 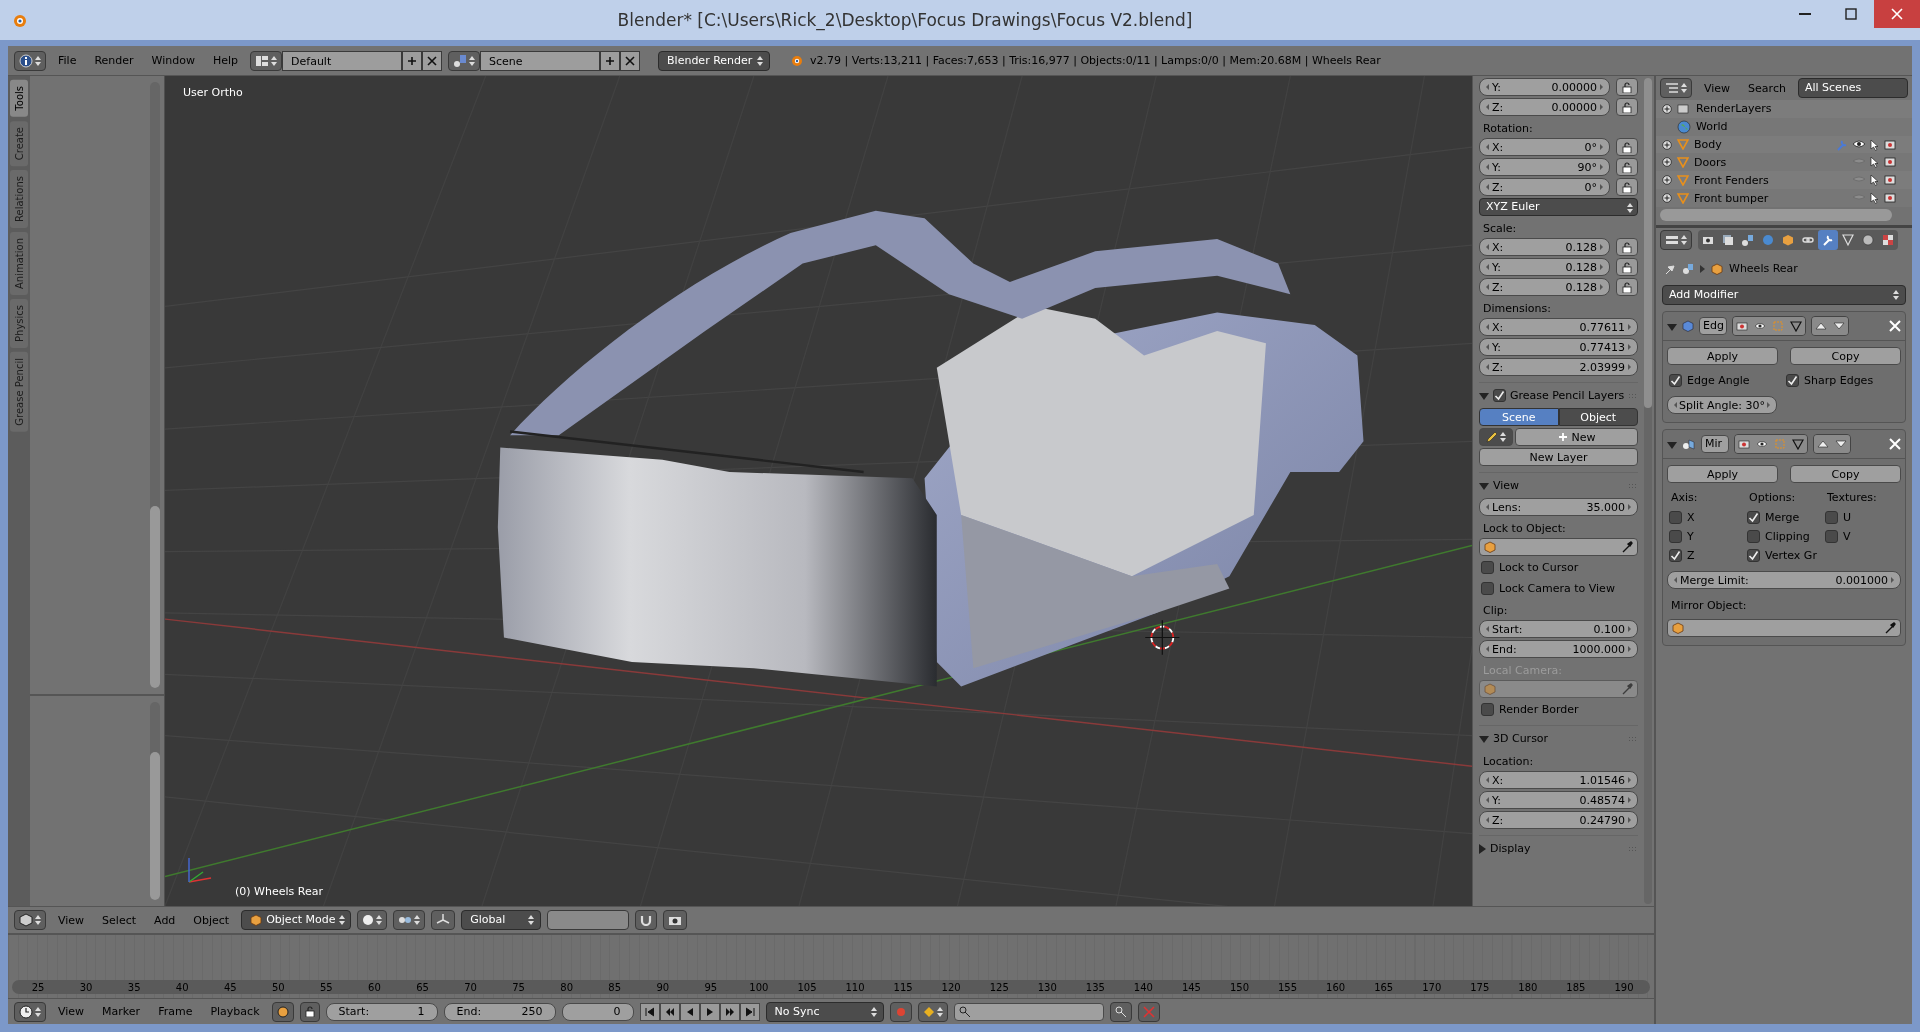 What do you see at coordinates (1784, 109) in the screenshot?
I see `outliner-item: RenderLayers` at bounding box center [1784, 109].